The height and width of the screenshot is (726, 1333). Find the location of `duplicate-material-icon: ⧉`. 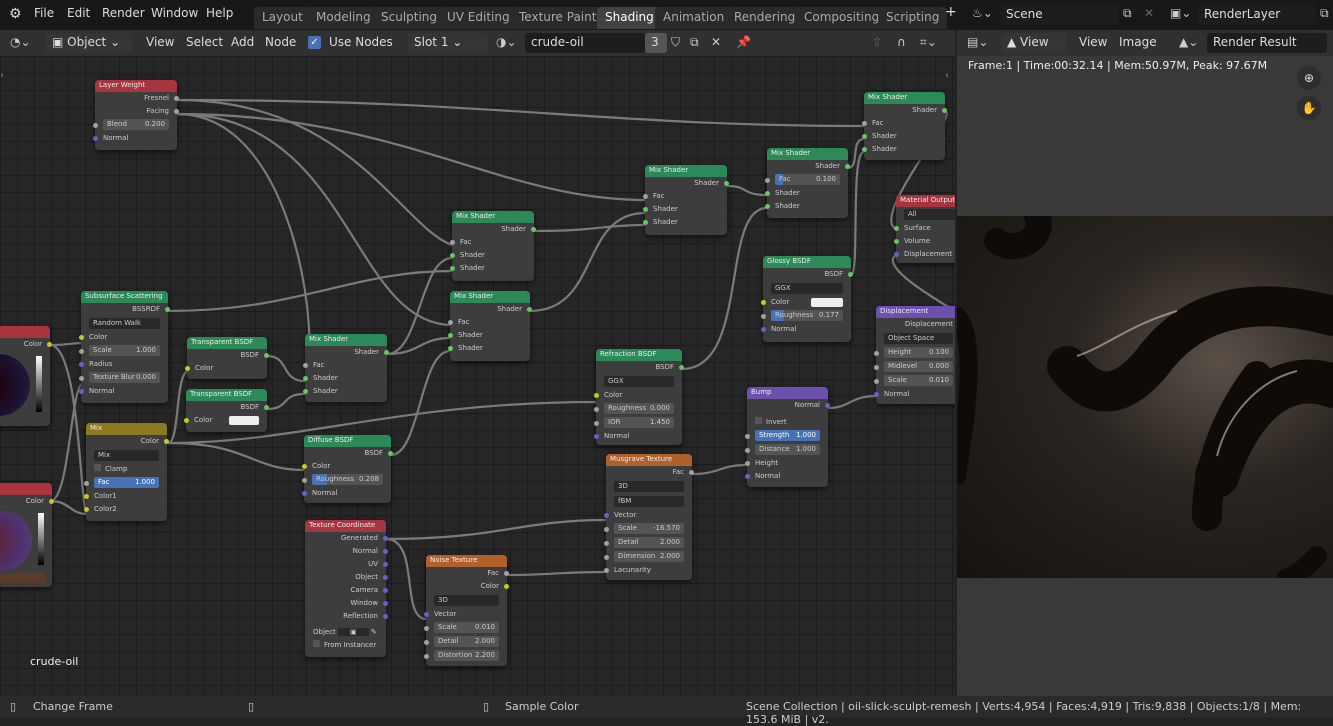

duplicate-material-icon: ⧉ is located at coordinates (694, 42).